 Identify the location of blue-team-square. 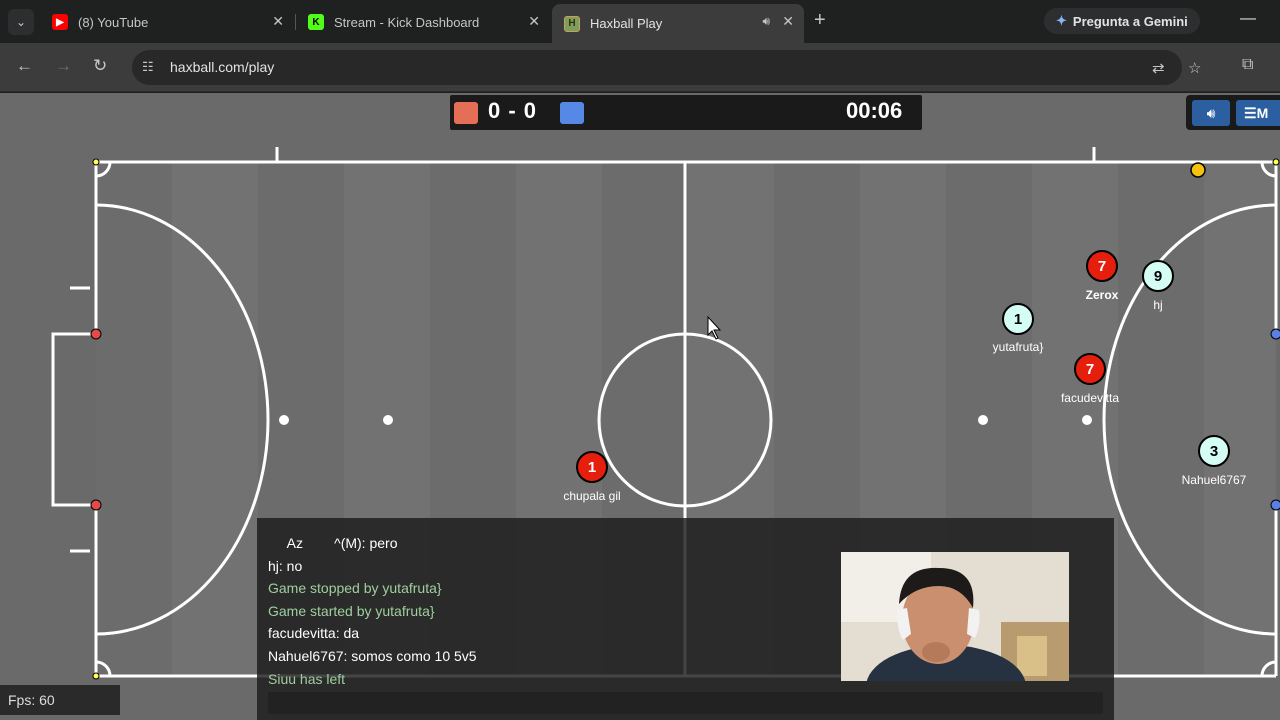
(572, 113).